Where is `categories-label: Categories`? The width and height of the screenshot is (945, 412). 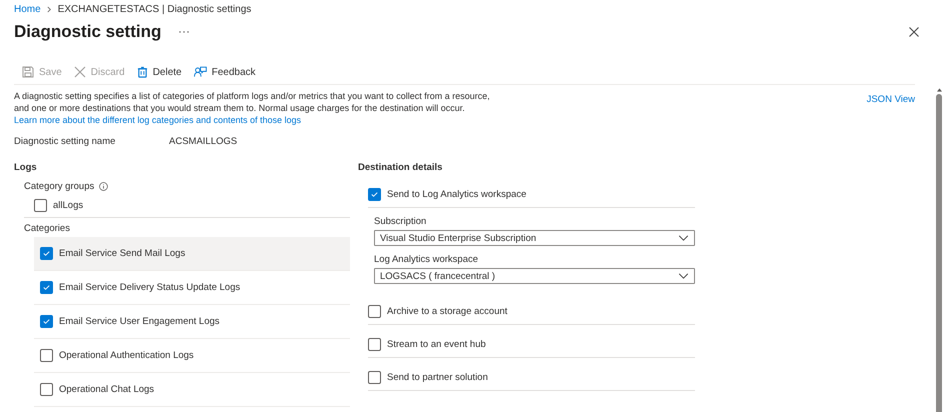
categories-label: Categories is located at coordinates (47, 229).